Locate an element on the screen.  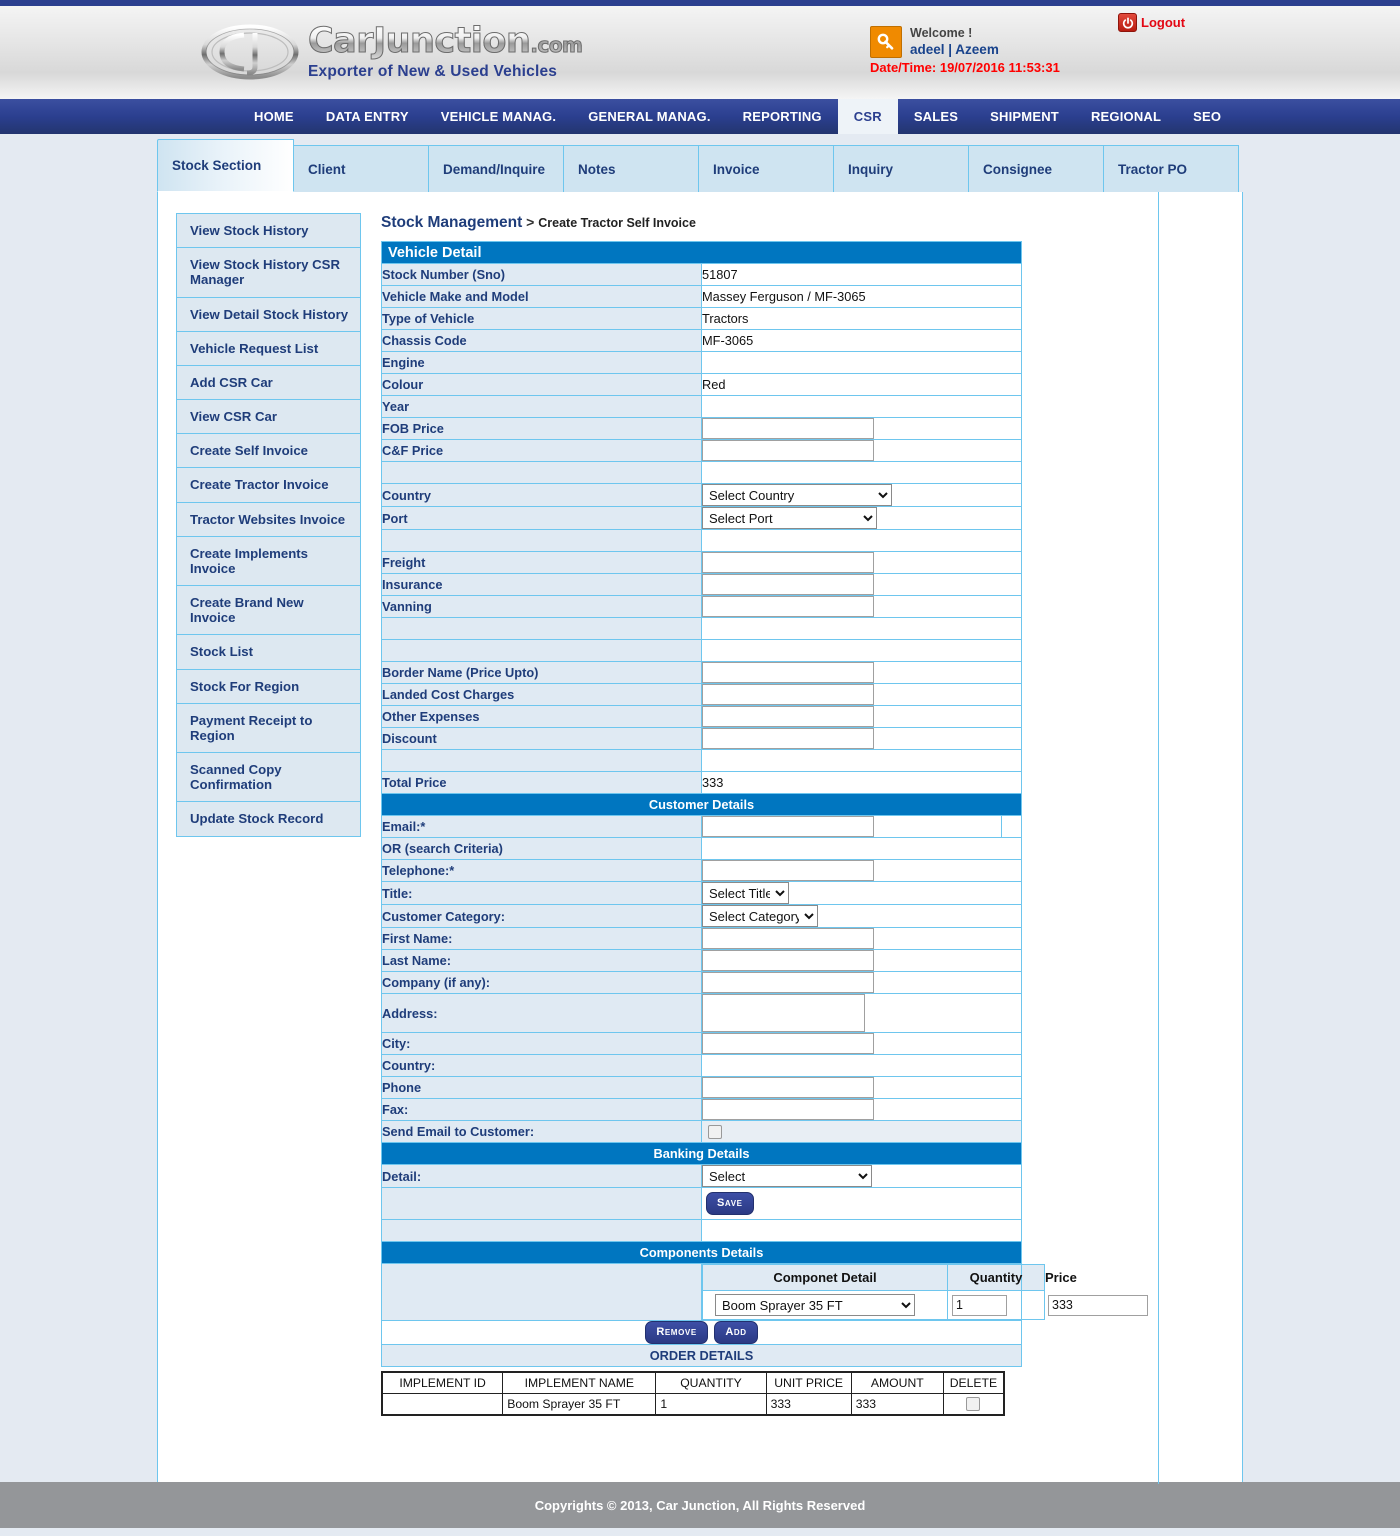
discount-input is located at coordinates (788, 738).